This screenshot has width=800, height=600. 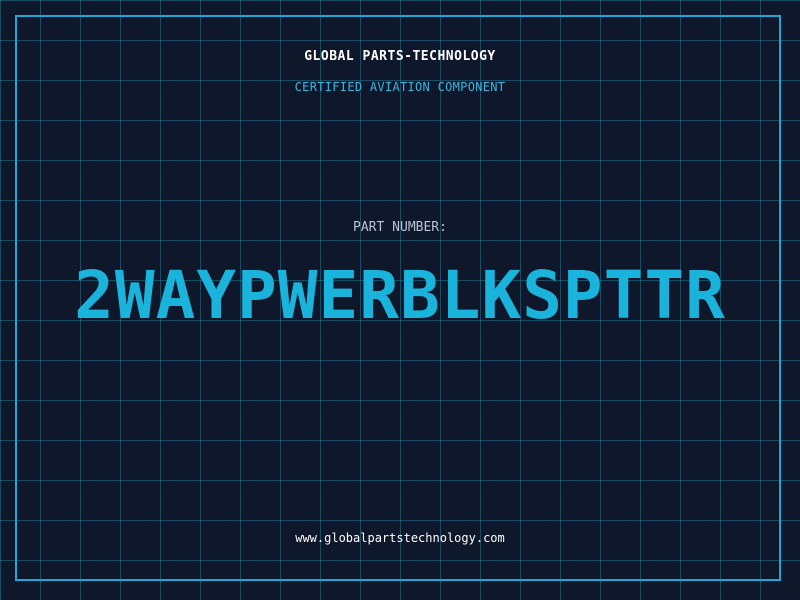 I want to click on website-url: www.globalpartstechnology.com, so click(x=400, y=538).